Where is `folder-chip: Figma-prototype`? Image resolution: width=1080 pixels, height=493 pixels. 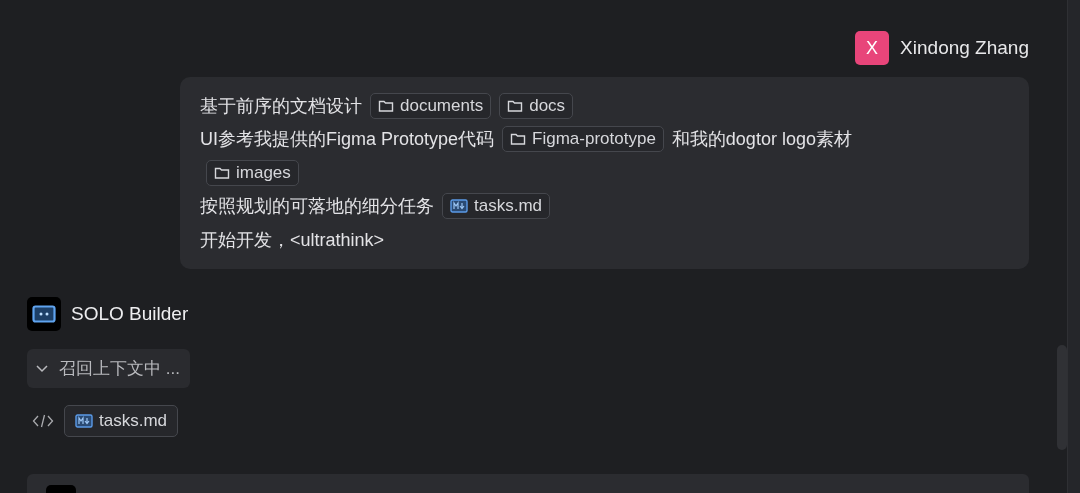
folder-chip: Figma-prototype is located at coordinates (583, 139).